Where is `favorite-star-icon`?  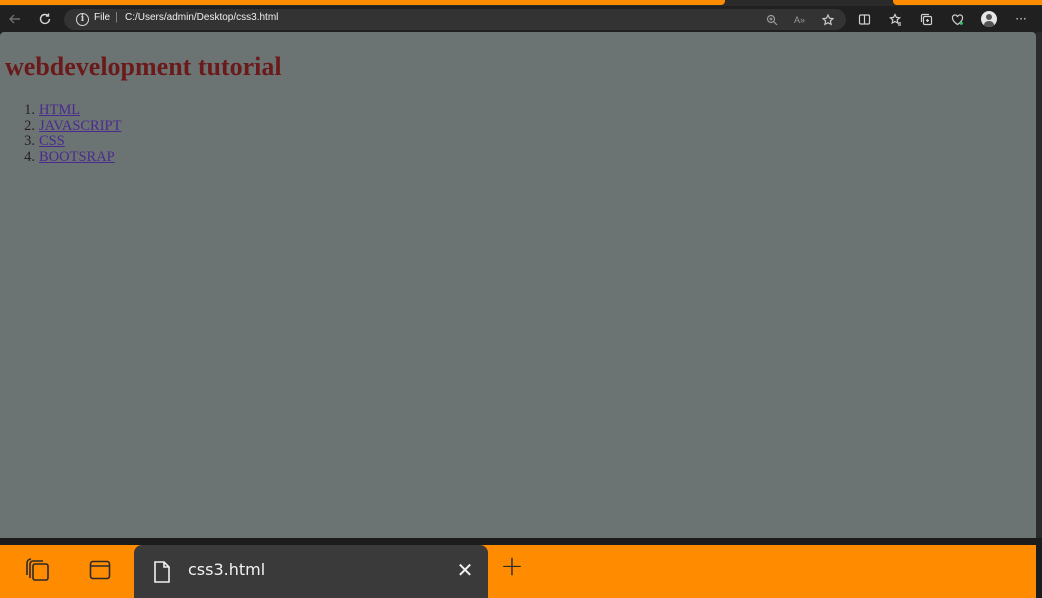 favorite-star-icon is located at coordinates (827, 19).